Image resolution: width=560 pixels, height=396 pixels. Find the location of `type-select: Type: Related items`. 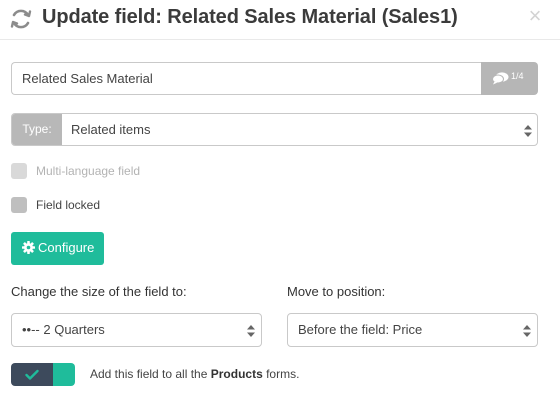

type-select: Type: Related items is located at coordinates (274, 129).